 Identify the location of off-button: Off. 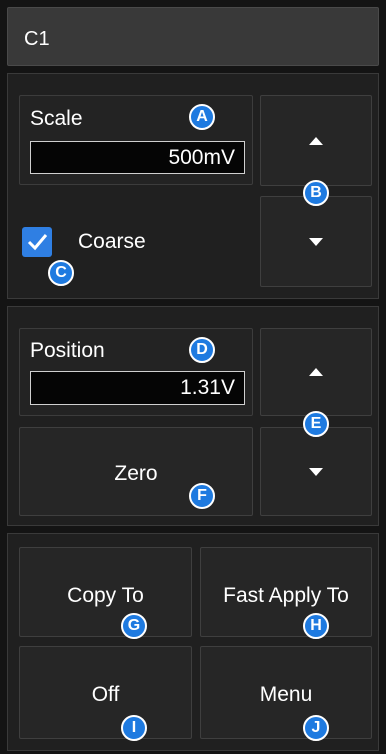
(105, 692).